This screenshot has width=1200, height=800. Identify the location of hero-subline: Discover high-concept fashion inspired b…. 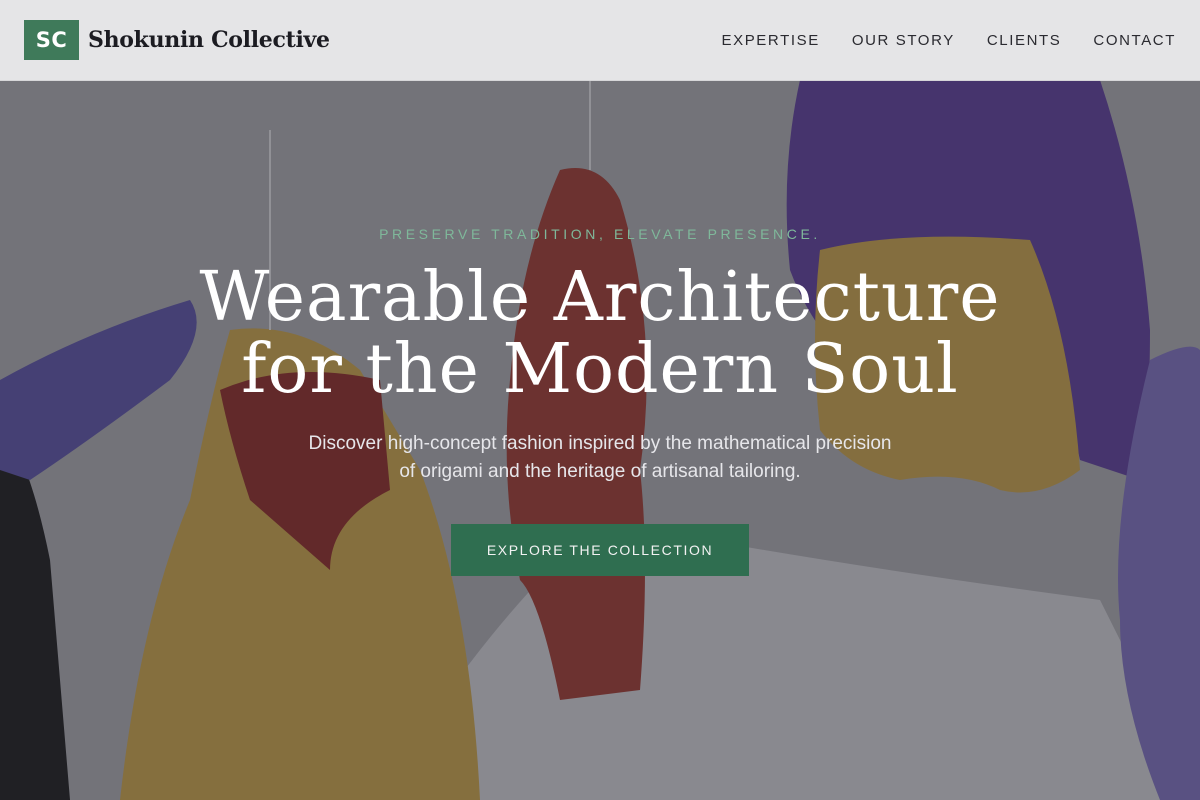
(600, 458).